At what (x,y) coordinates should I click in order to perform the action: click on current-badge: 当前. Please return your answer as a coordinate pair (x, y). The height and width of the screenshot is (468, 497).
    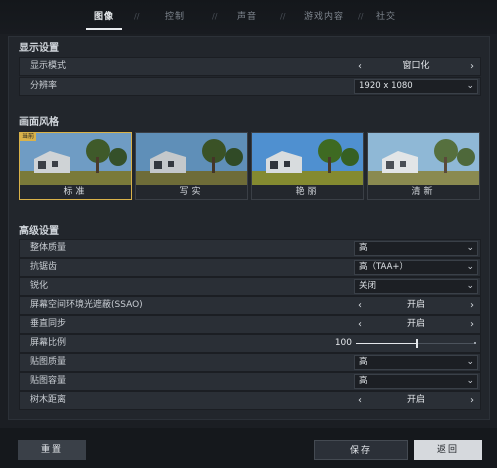
    Looking at the image, I should click on (28, 137).